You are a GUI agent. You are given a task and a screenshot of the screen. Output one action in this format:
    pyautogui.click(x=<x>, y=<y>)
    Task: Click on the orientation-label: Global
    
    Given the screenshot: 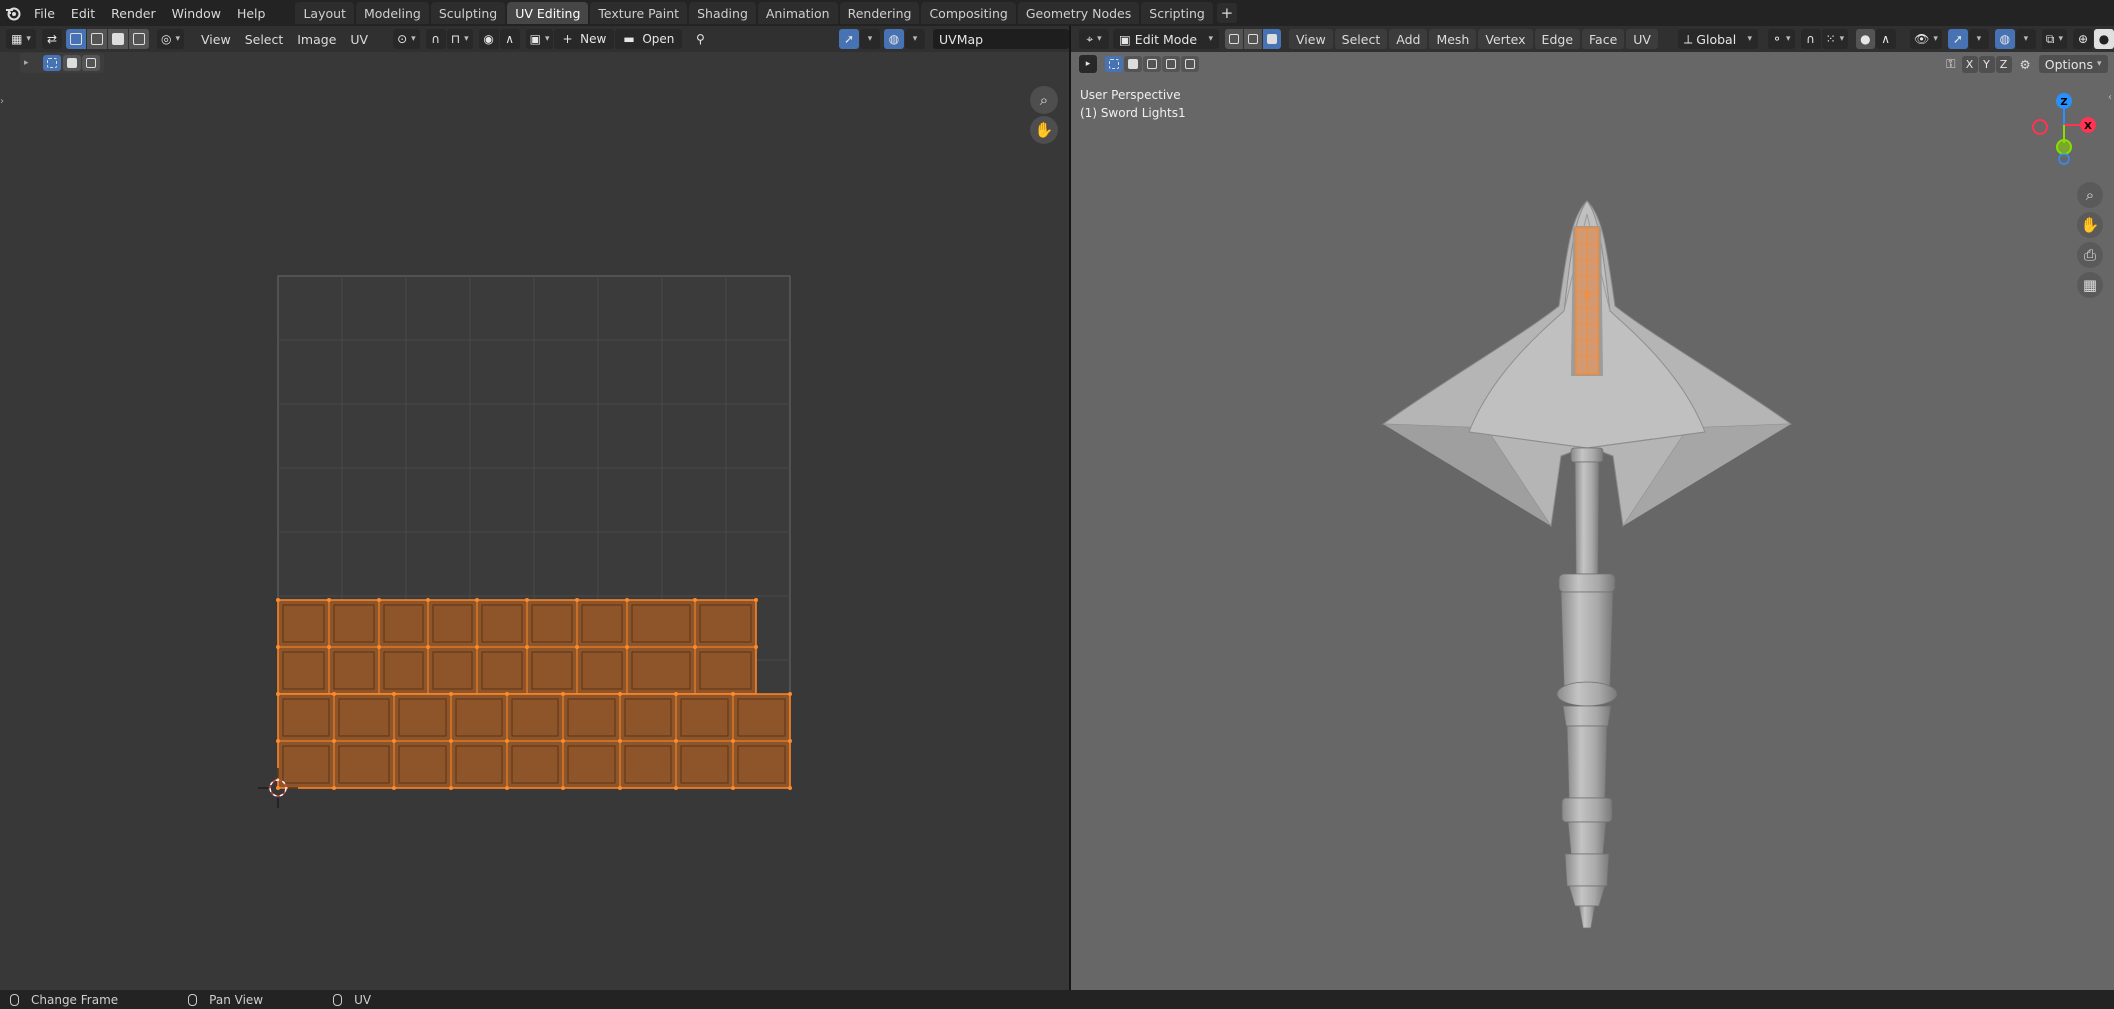 What is the action you would take?
    pyautogui.click(x=1716, y=39)
    